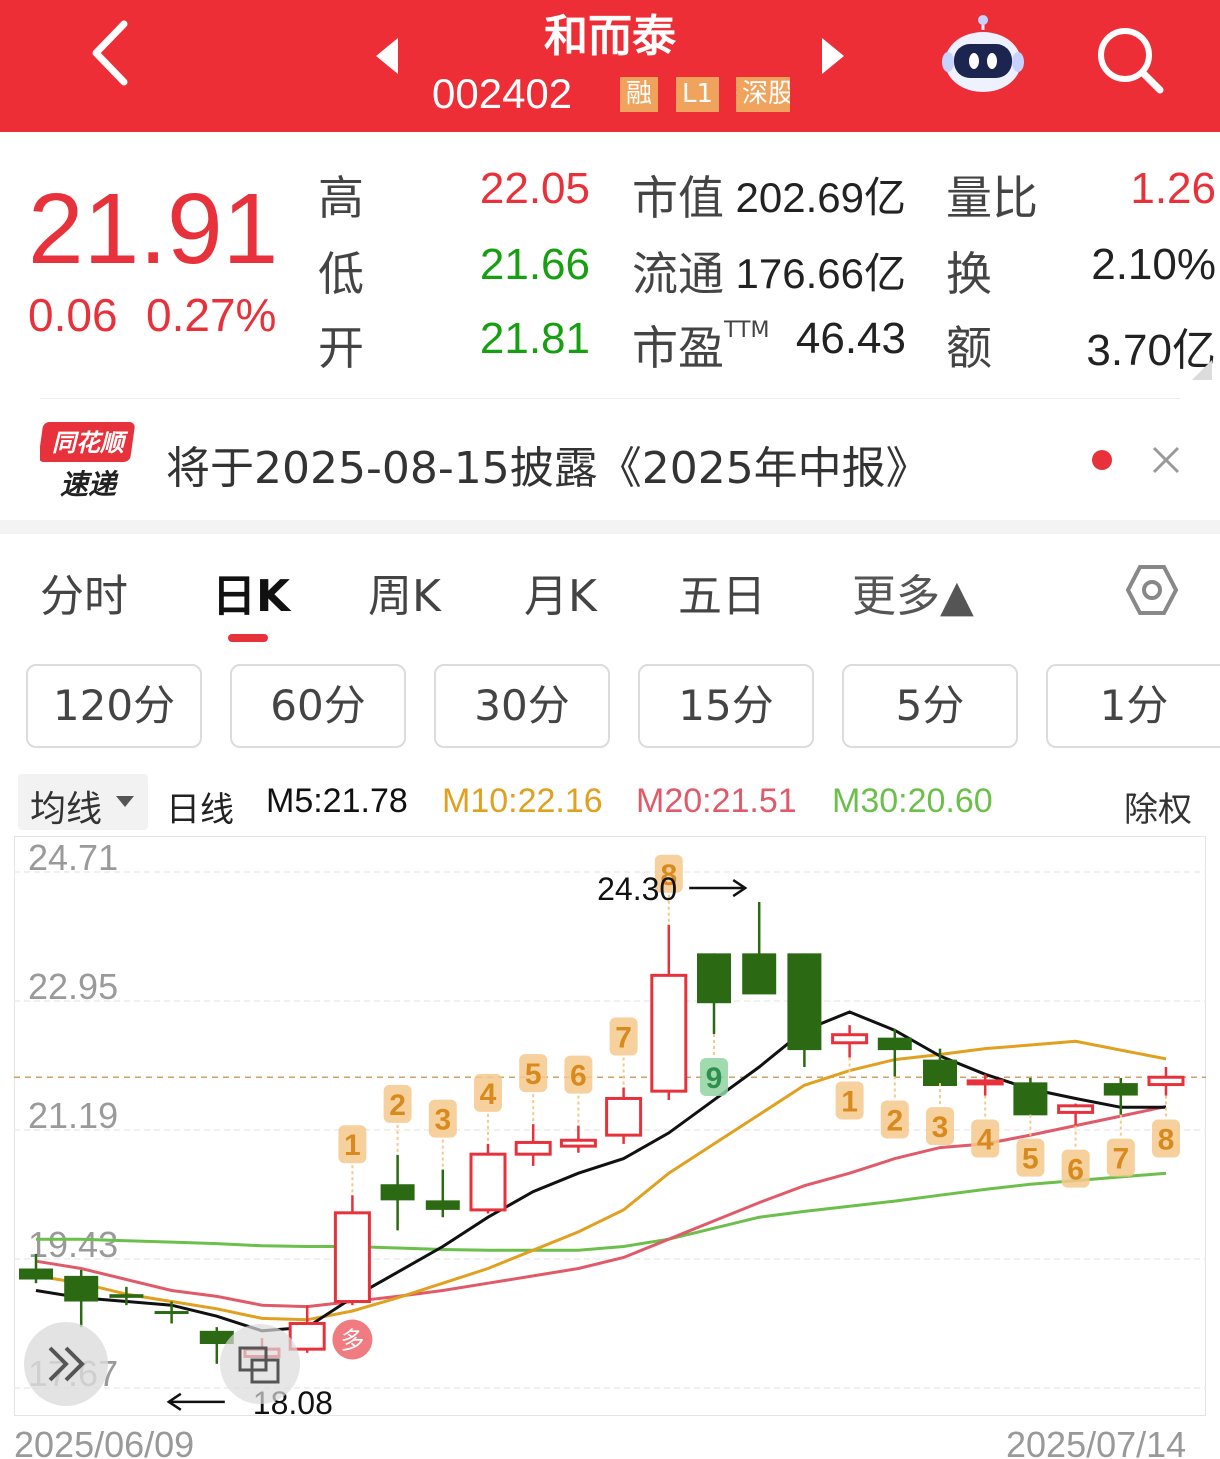  Describe the element at coordinates (522, 706) in the screenshot. I see `period-30min-button: 30分` at that location.